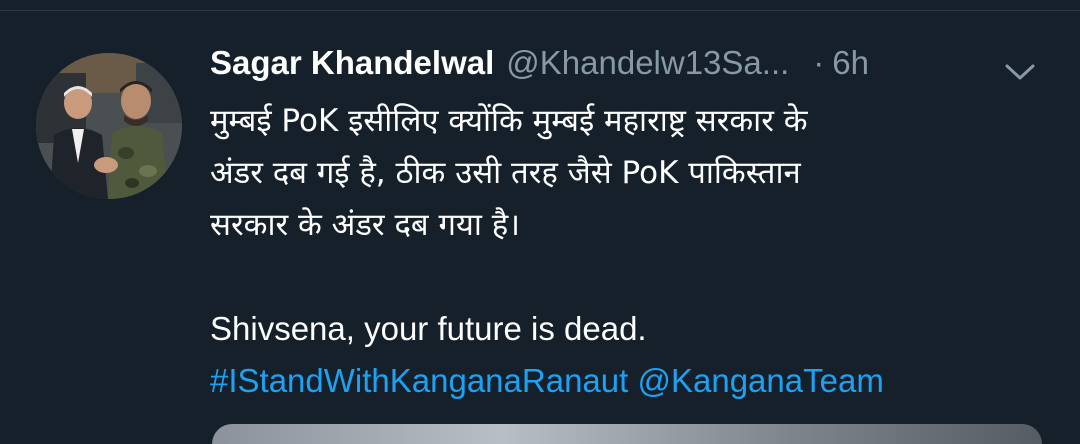 The image size is (1080, 444). Describe the element at coordinates (428, 328) in the screenshot. I see `tweet-text-line: Shivsena, your future is dead.` at that location.